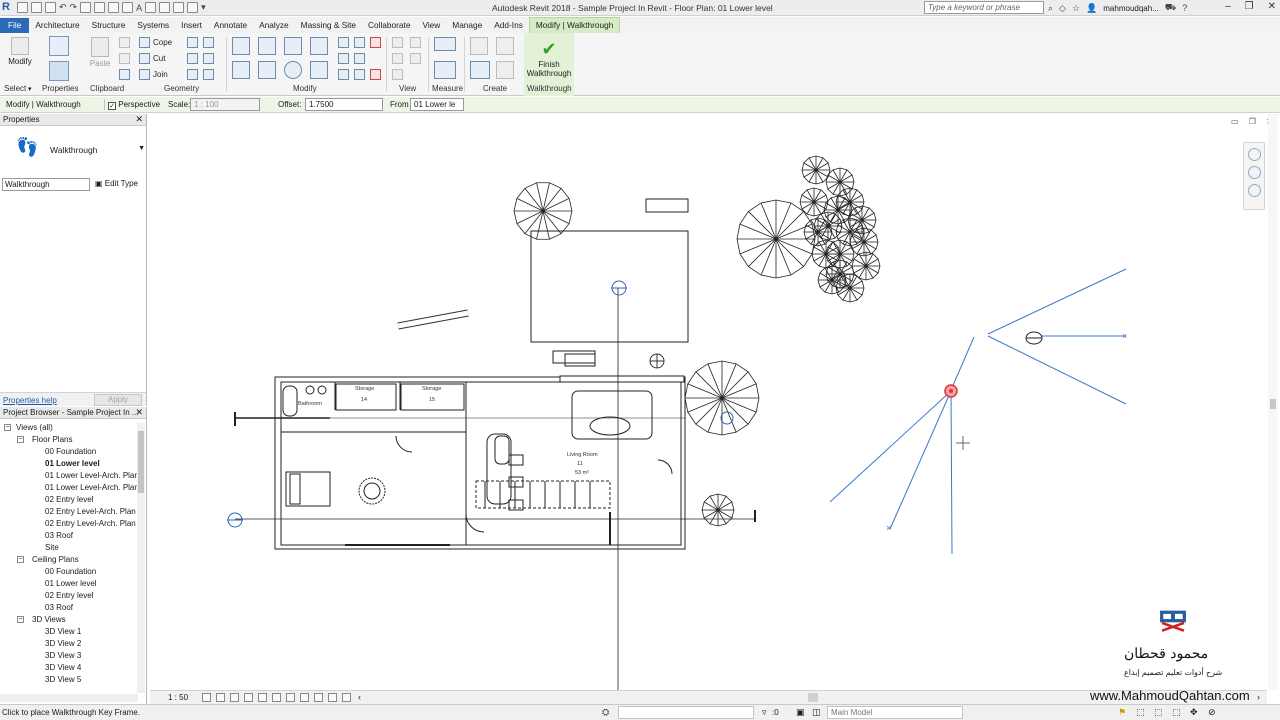 Image resolution: width=1280 pixels, height=720 pixels. Describe the element at coordinates (1184, 8) in the screenshot. I see `help-icon: ?` at that location.